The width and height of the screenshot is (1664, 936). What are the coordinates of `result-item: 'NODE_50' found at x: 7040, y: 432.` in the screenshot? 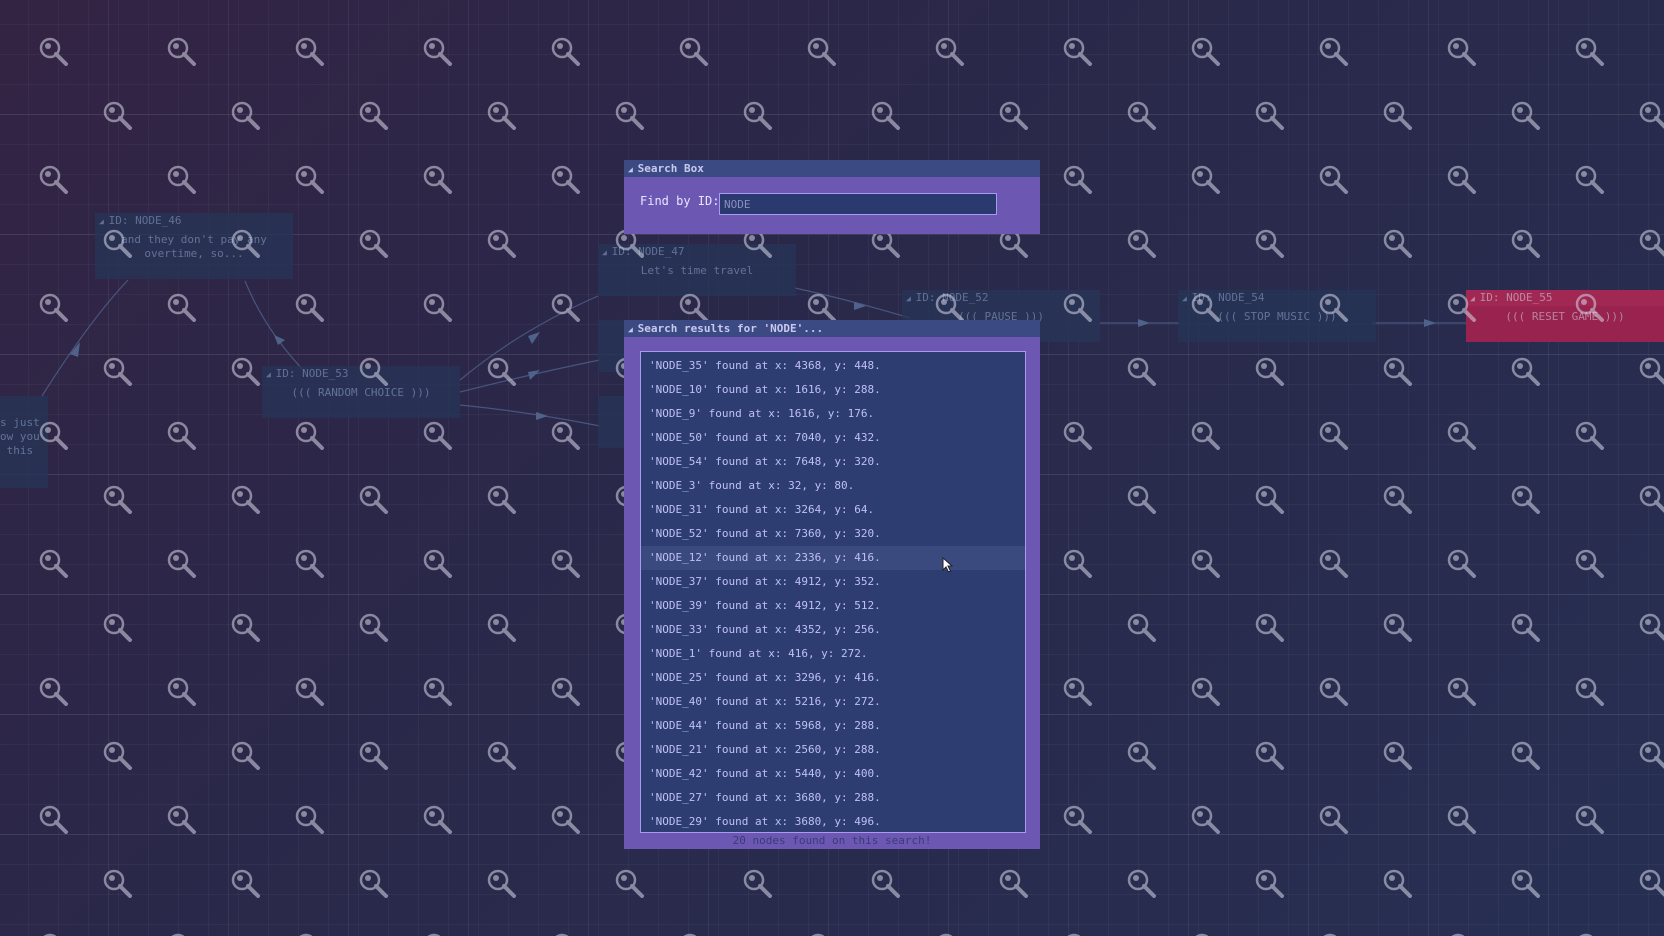 It's located at (833, 438).